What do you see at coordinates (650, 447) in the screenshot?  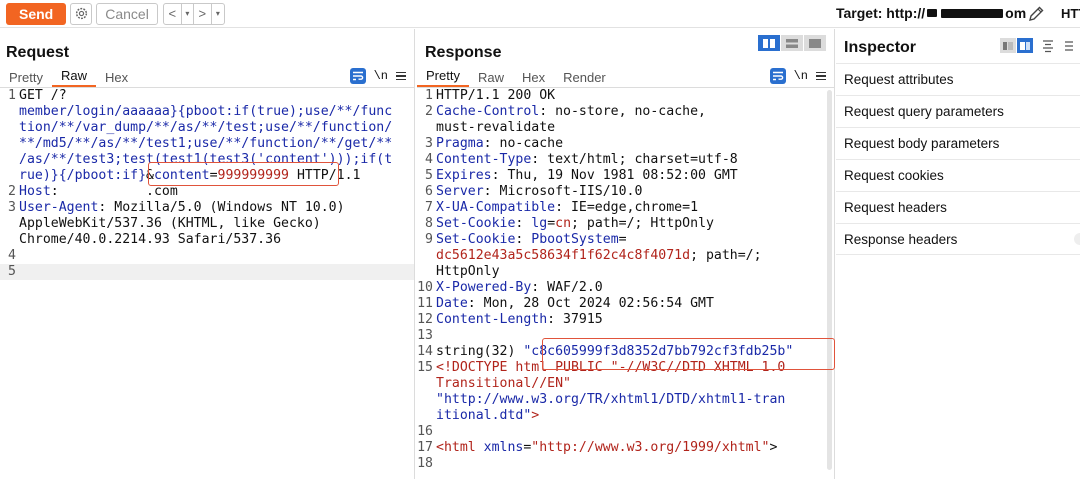 I see `code-token: "http://www.w3.org/1999/xhtml"` at bounding box center [650, 447].